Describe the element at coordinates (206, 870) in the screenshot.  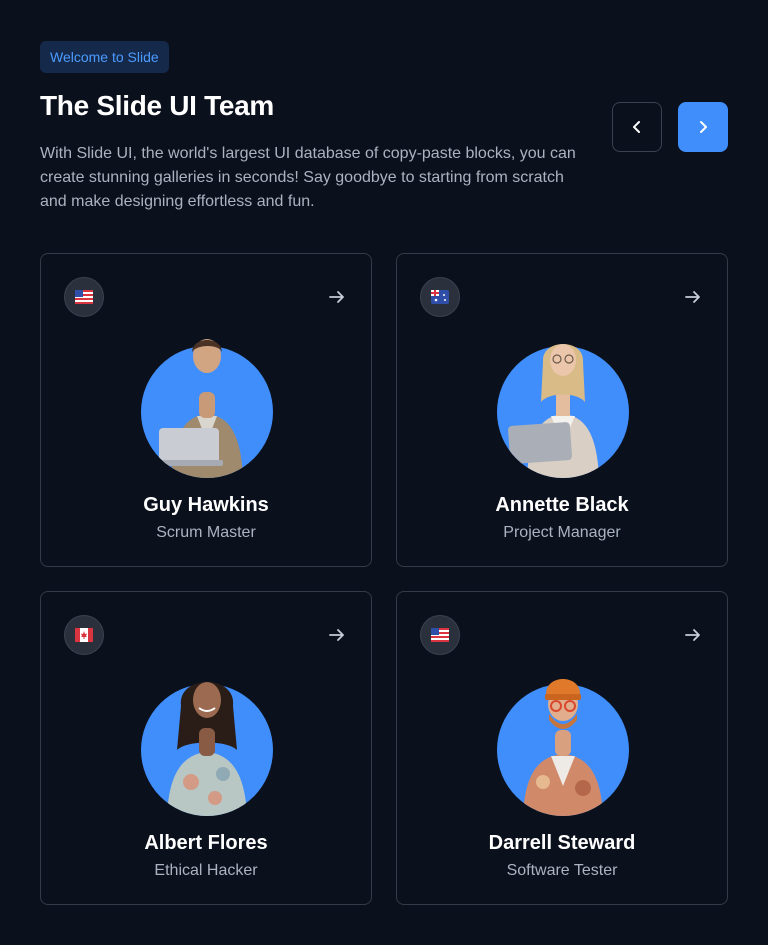
I see `member-role: Ethical Hacker` at that location.